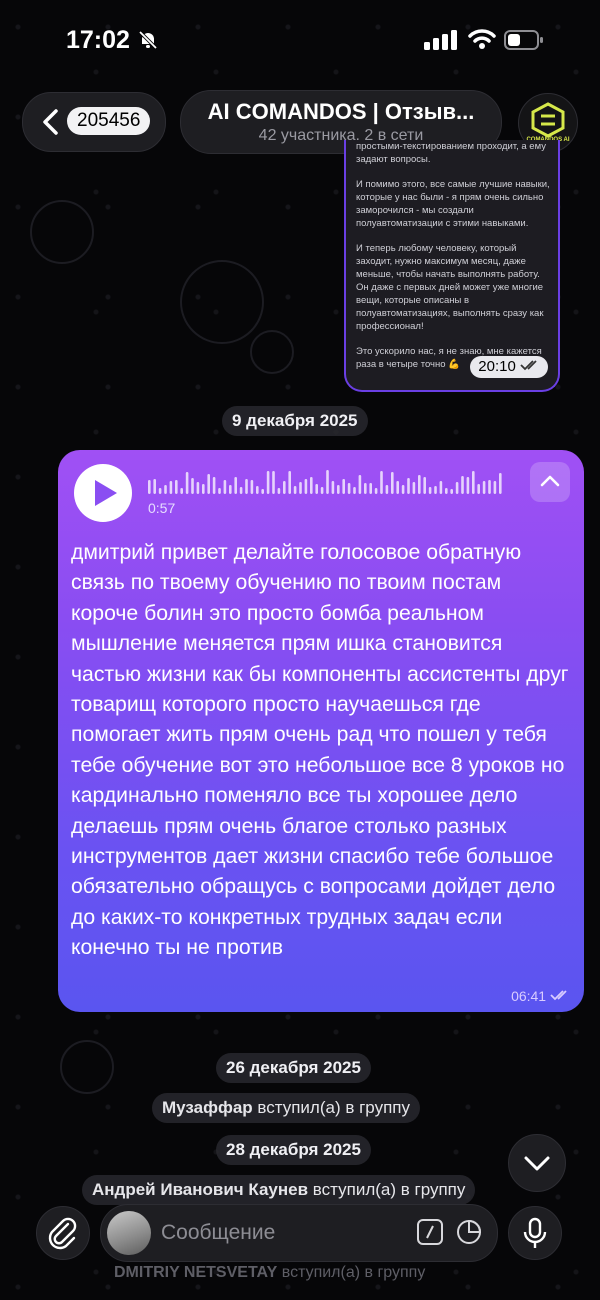  I want to click on system-event: DMITRIY NETSVETAY вступил(а) в группу, so click(270, 1272).